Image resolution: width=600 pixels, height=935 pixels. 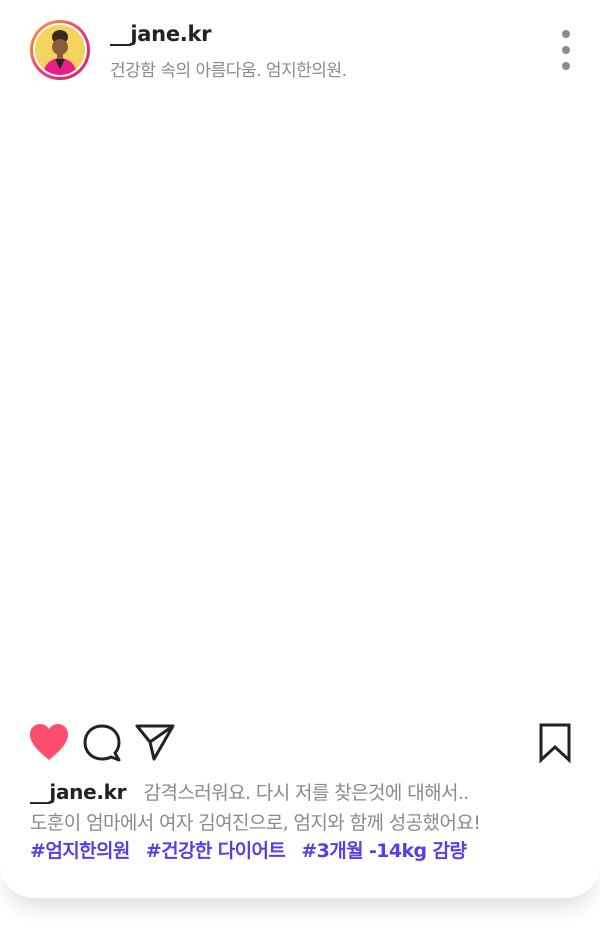 I want to click on heart-icon, so click(x=49, y=742).